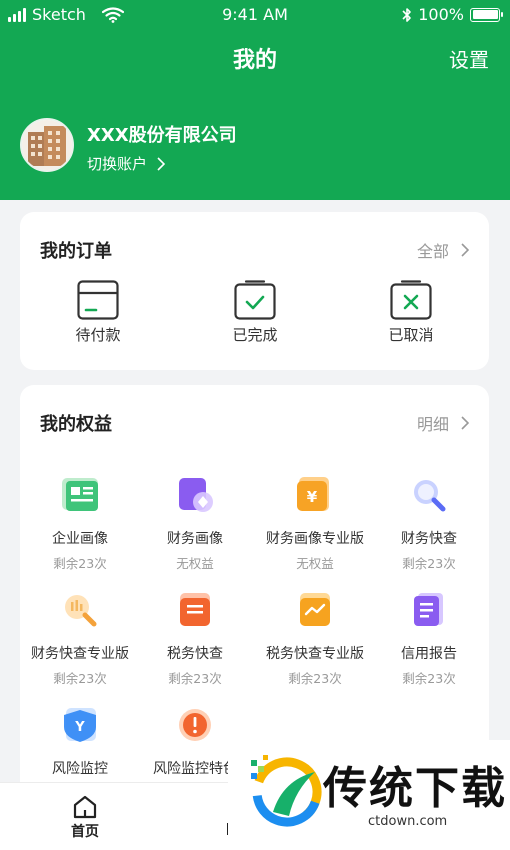 The image size is (510, 850). Describe the element at coordinates (80, 539) in the screenshot. I see `benefit-name: 企业画像` at that location.